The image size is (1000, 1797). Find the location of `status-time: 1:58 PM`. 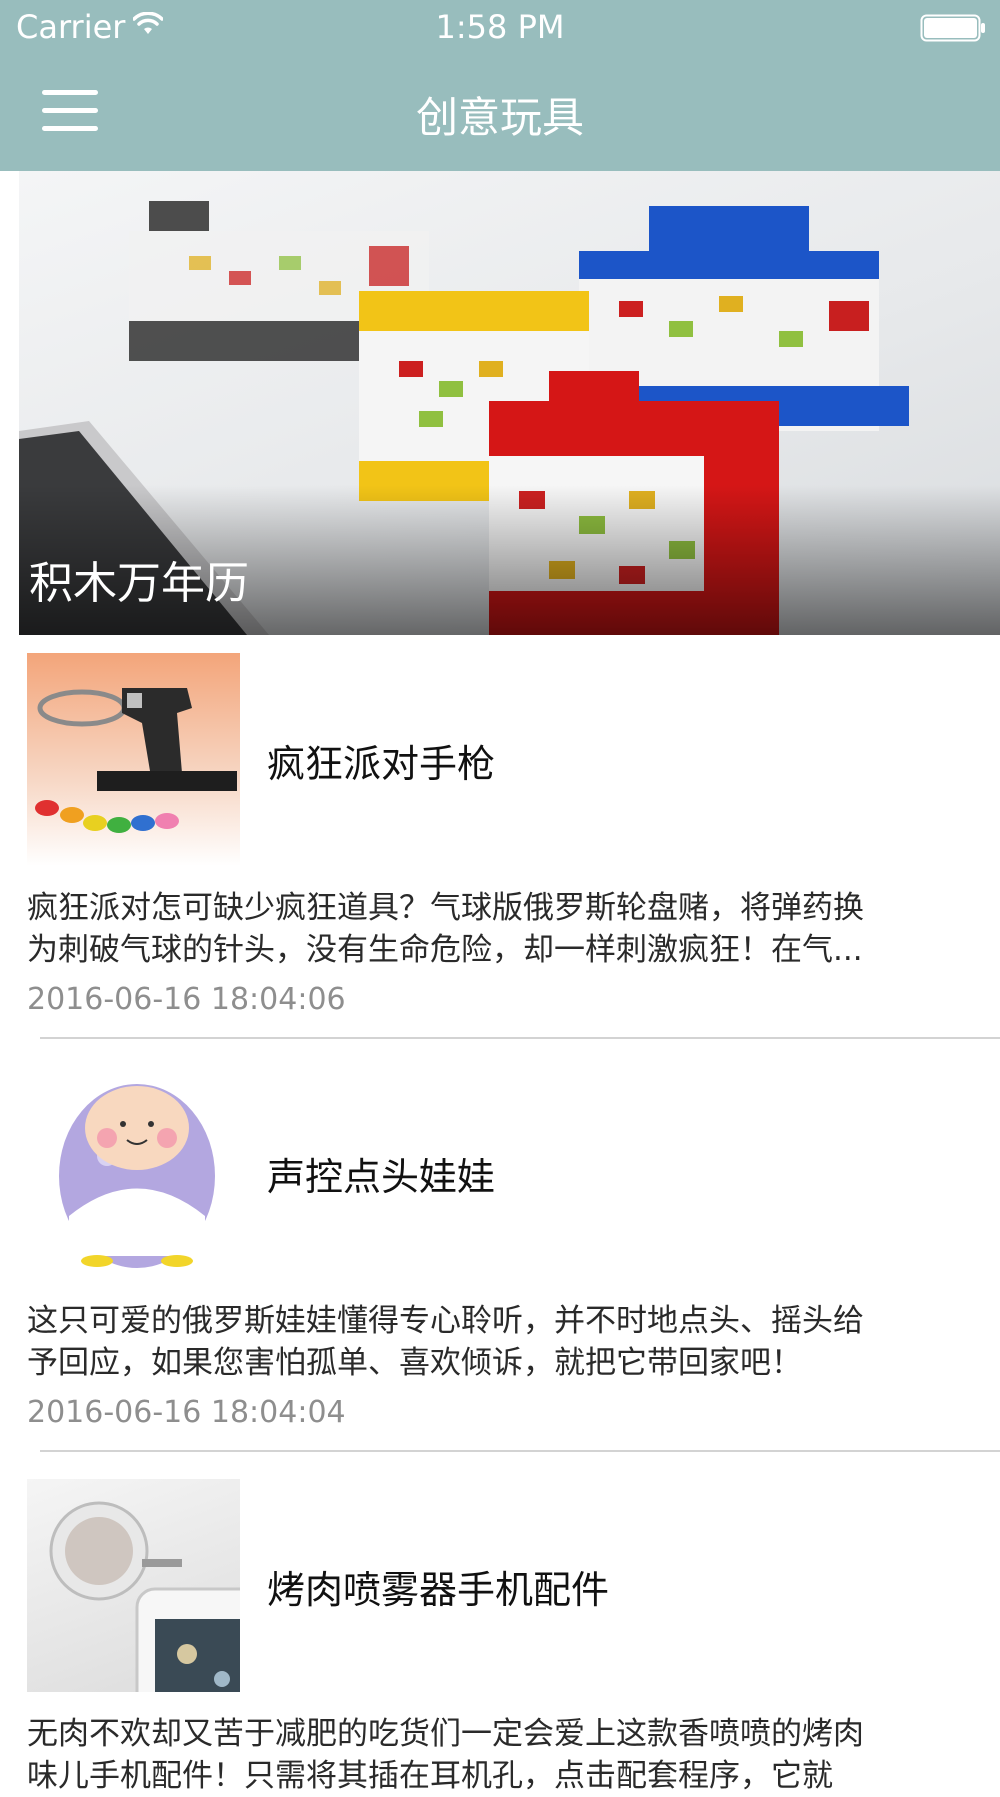

status-time: 1:58 PM is located at coordinates (500, 27).